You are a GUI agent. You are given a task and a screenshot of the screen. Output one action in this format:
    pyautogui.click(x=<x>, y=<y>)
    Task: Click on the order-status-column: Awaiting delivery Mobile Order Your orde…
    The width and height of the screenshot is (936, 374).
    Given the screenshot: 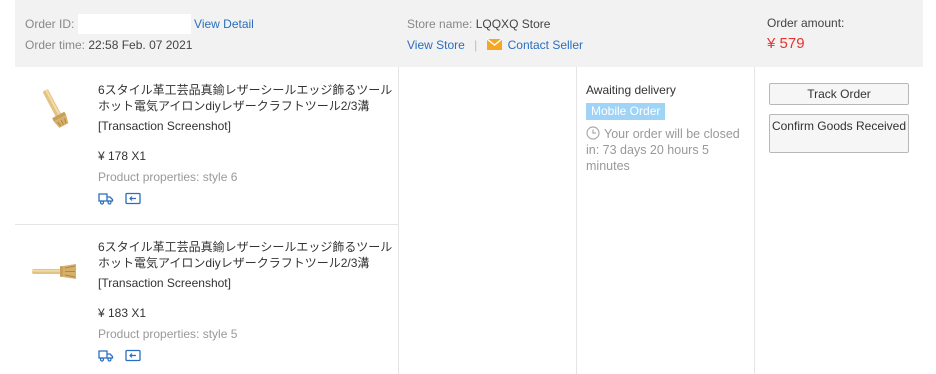 What is the action you would take?
    pyautogui.click(x=670, y=128)
    